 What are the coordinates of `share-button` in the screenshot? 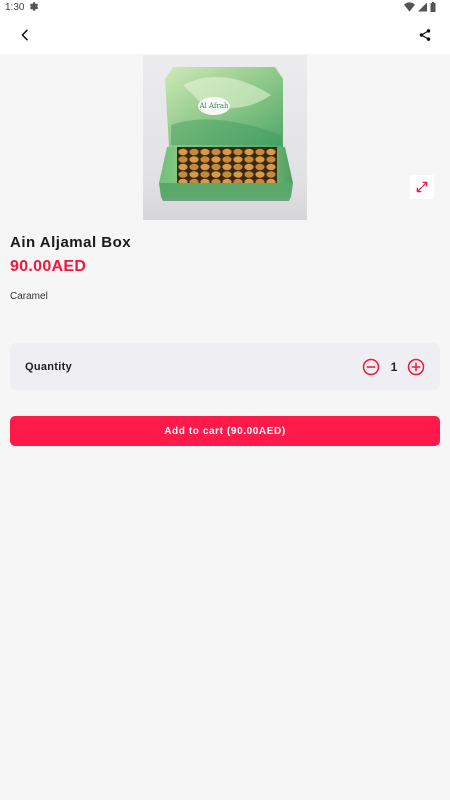 It's located at (425, 35).